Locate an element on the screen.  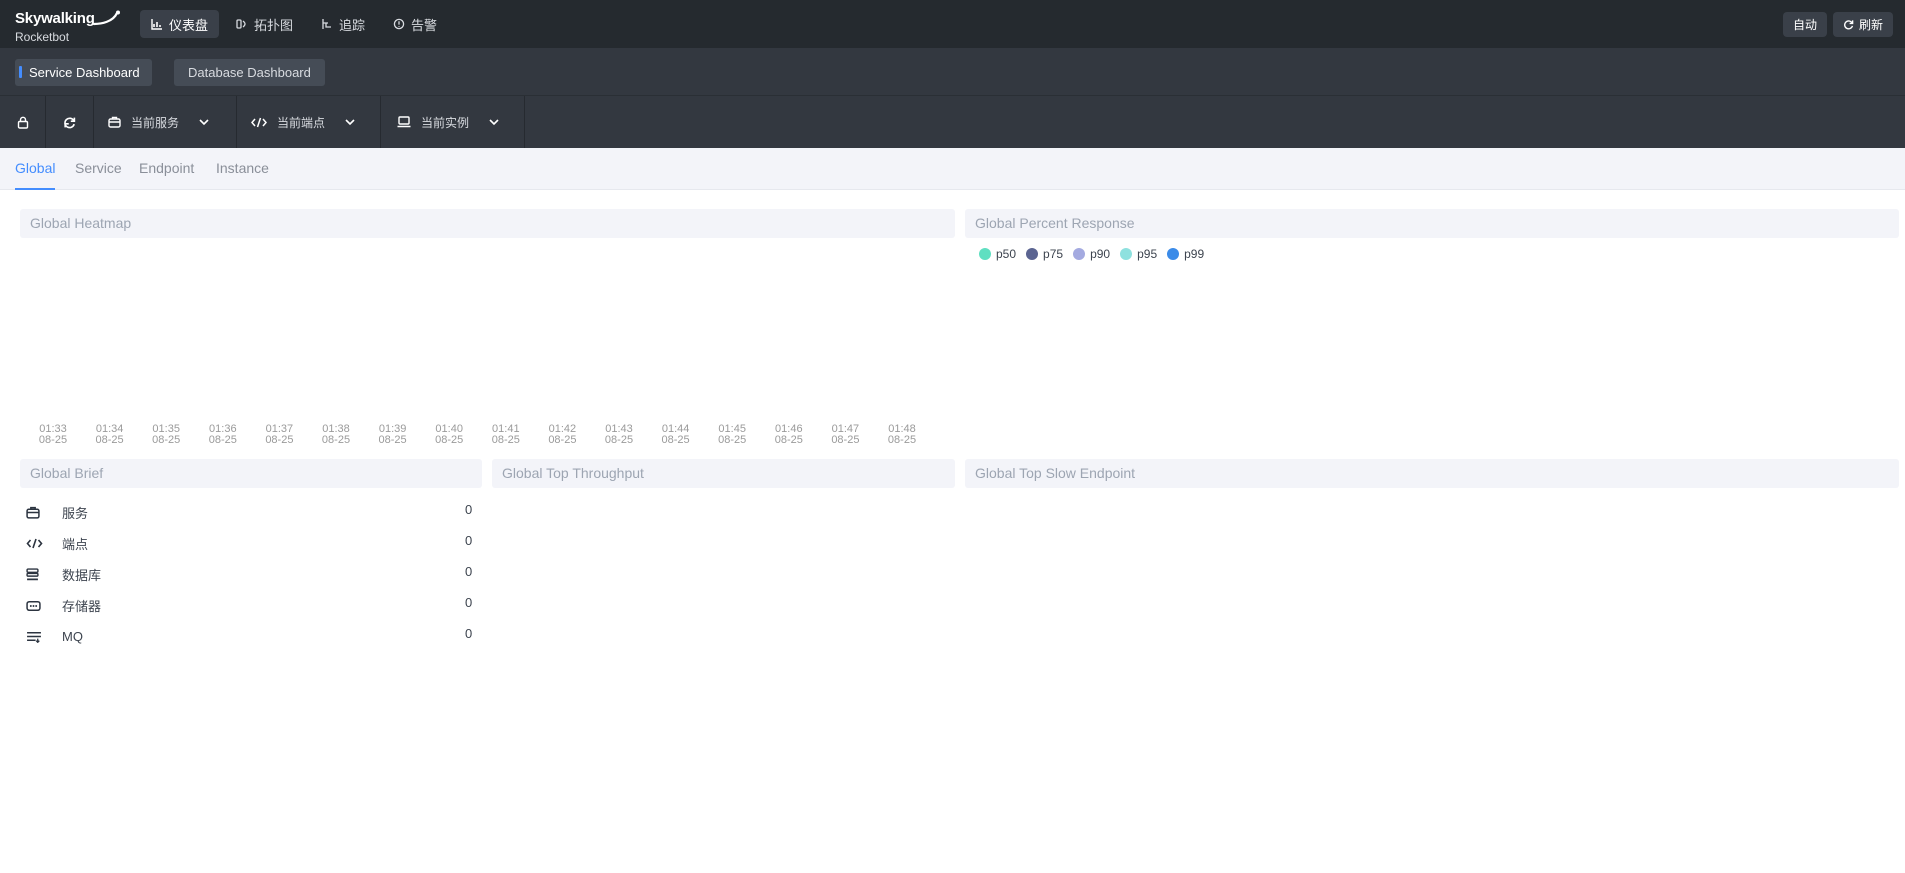
legend-item-p90: p90 is located at coordinates (1091, 254).